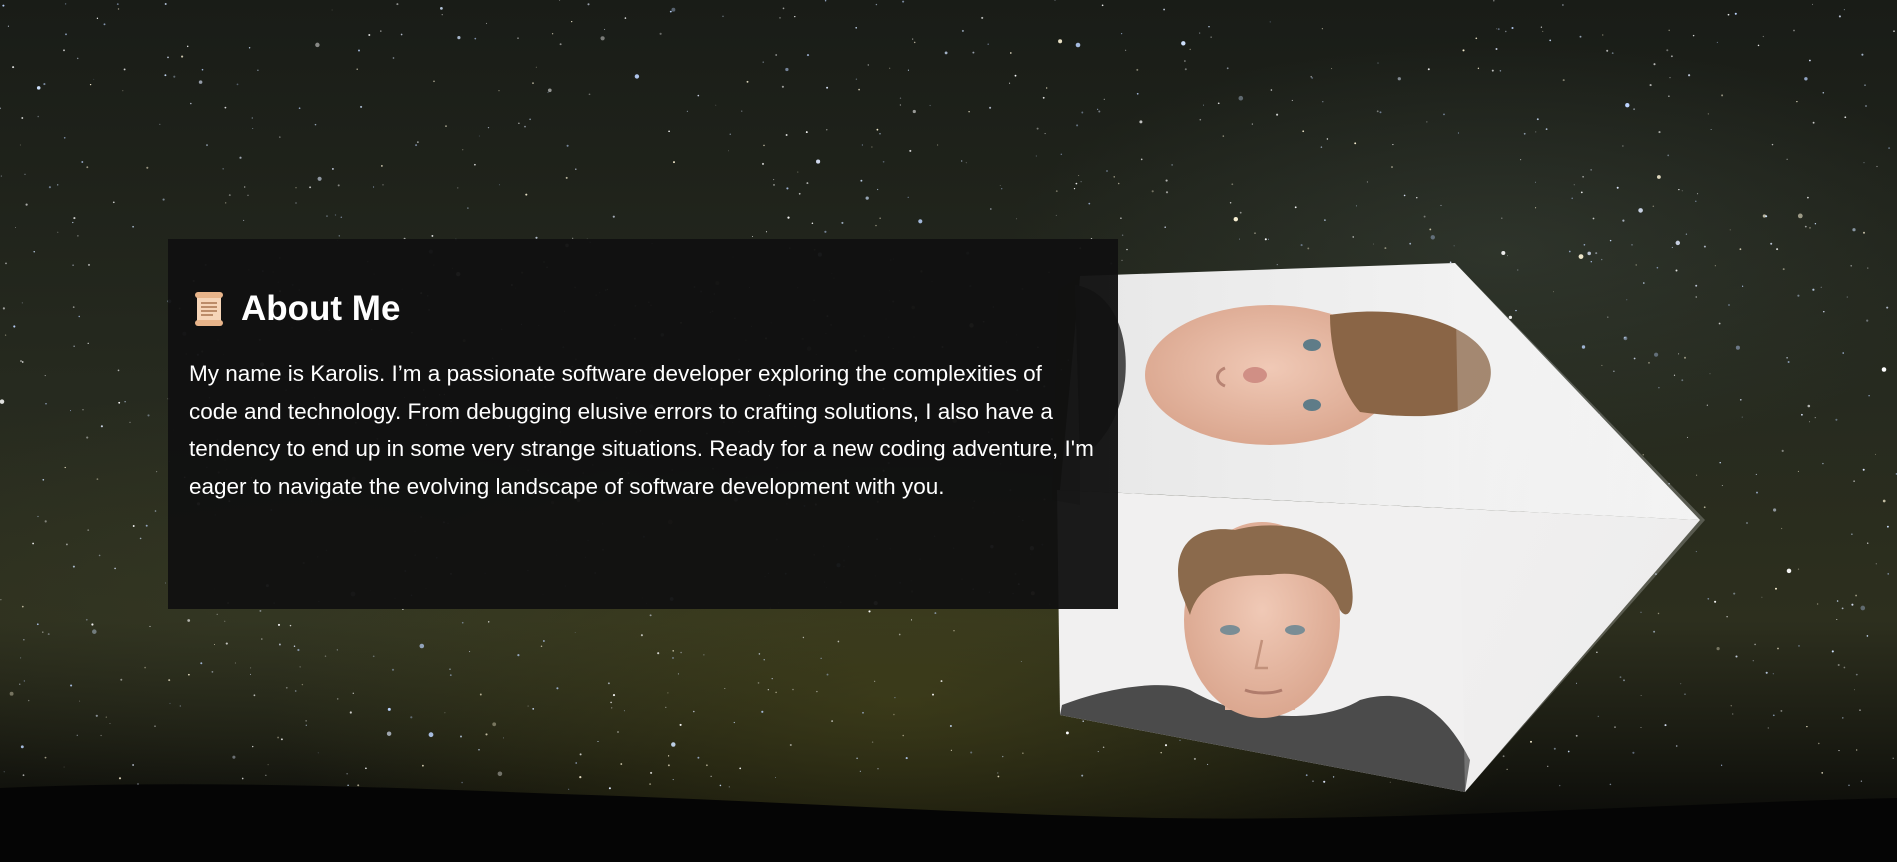 This screenshot has width=1897, height=862. I want to click on about-title: About Me, so click(321, 308).